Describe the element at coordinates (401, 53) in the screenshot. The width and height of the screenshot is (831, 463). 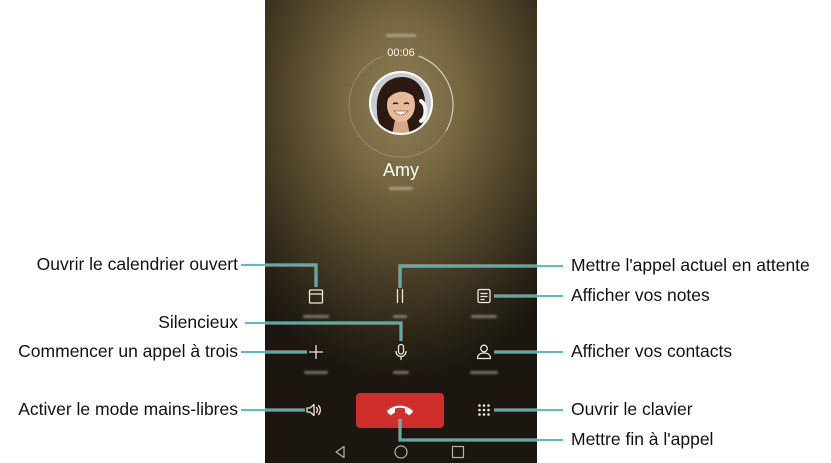
I see `call-timer: 00:06` at that location.